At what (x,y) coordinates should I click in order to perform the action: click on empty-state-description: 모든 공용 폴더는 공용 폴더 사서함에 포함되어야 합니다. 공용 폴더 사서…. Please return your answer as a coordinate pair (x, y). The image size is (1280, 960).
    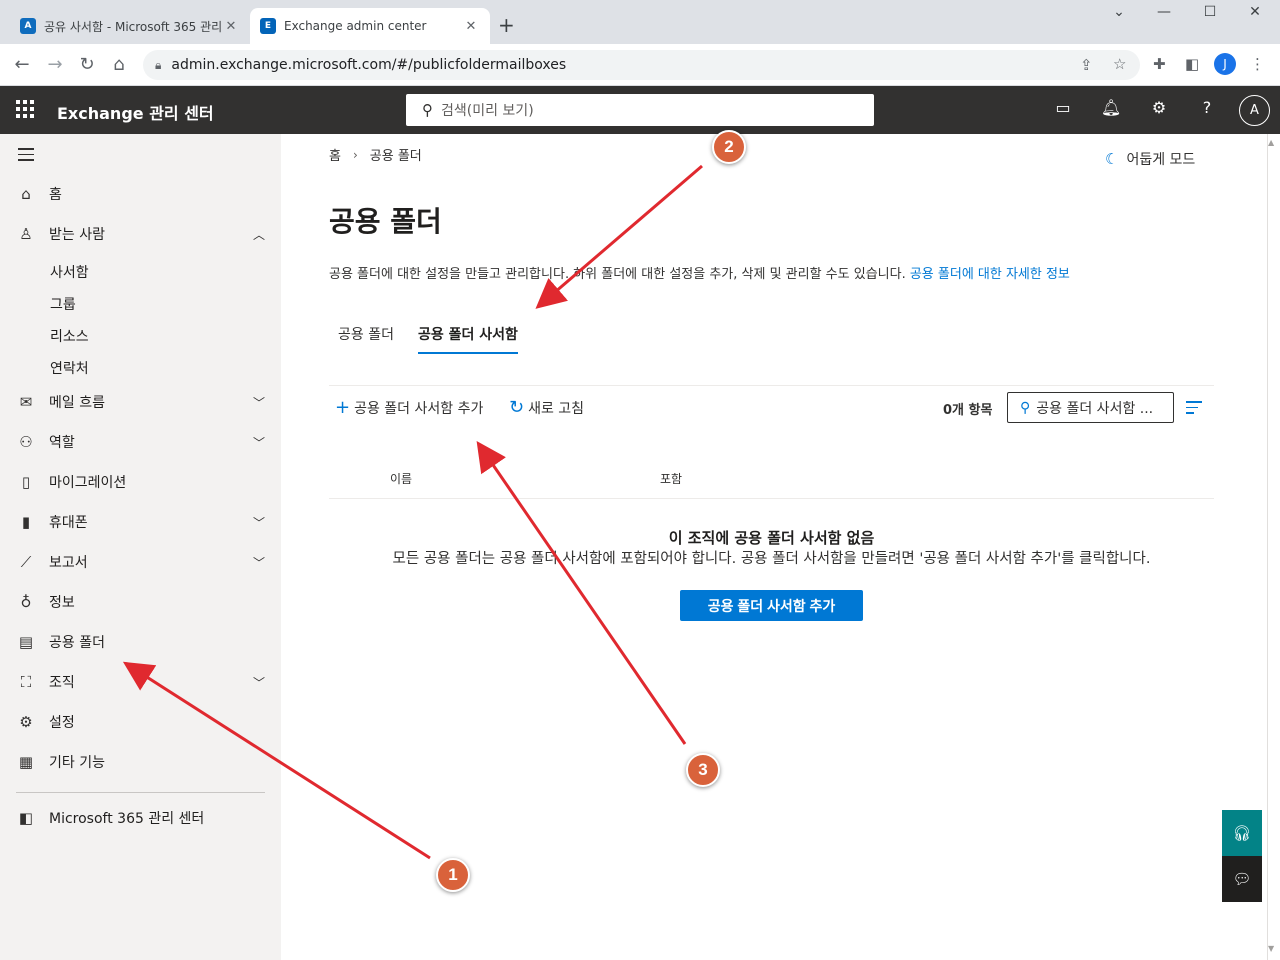
    Looking at the image, I should click on (771, 559).